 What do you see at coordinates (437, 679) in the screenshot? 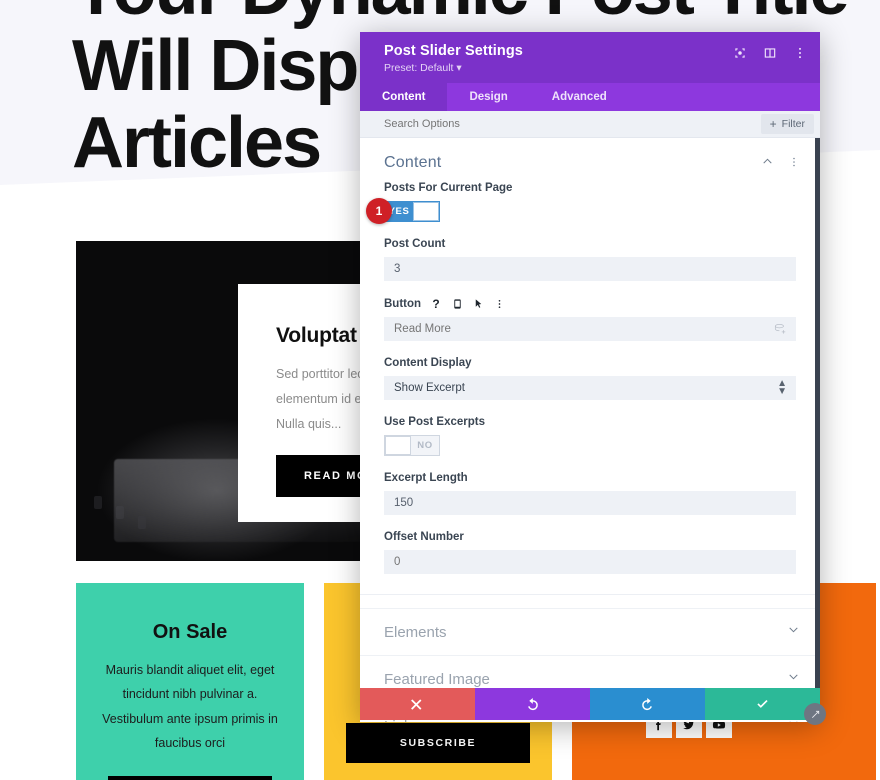
I see `accordion-label: Featured Image` at bounding box center [437, 679].